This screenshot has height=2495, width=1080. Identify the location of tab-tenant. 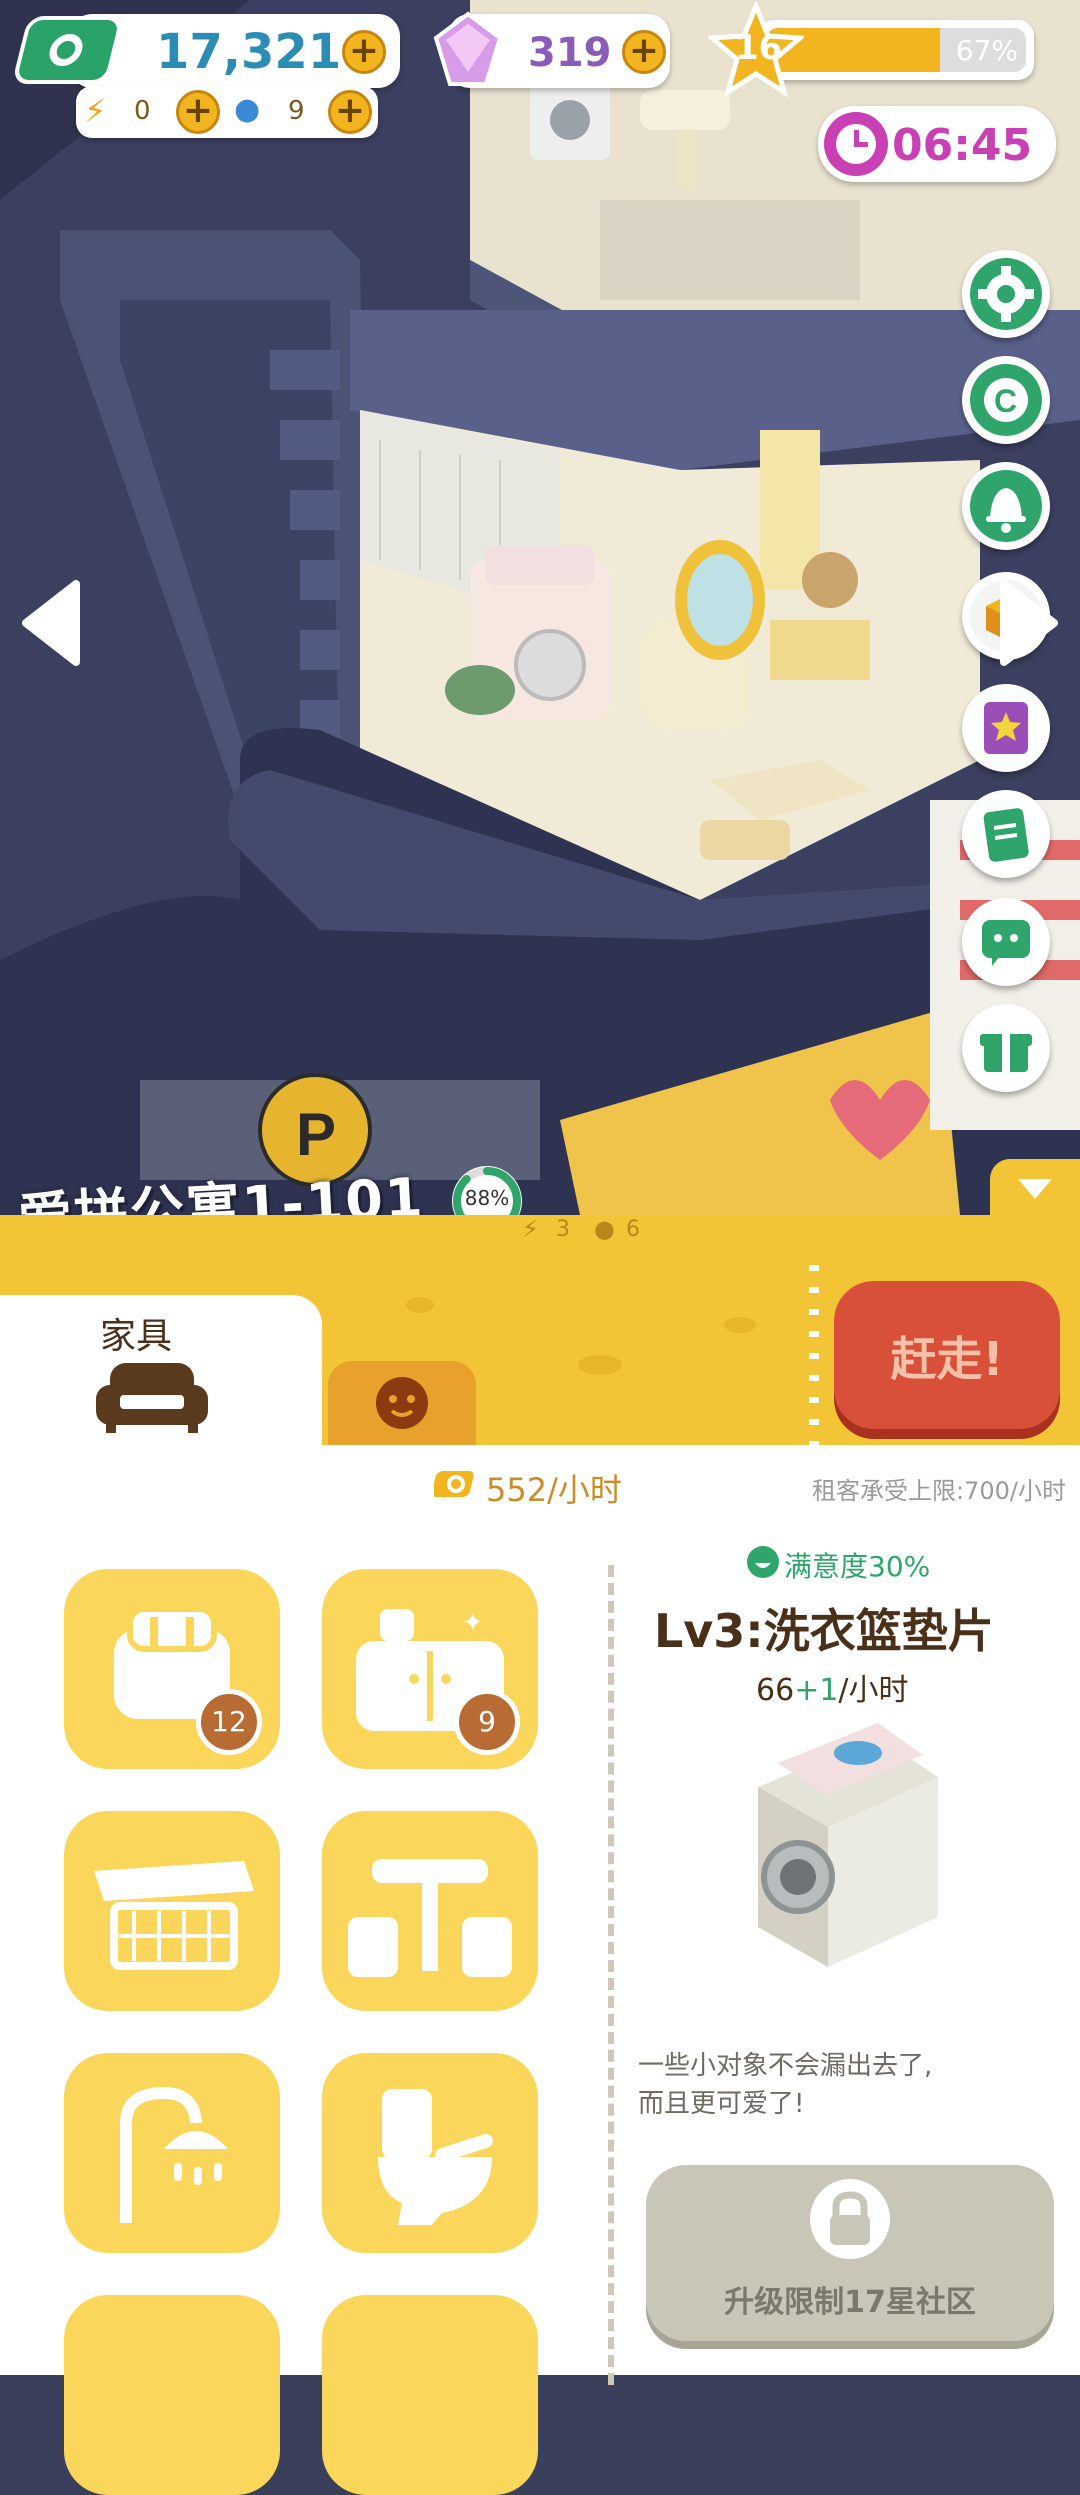
(402, 1403).